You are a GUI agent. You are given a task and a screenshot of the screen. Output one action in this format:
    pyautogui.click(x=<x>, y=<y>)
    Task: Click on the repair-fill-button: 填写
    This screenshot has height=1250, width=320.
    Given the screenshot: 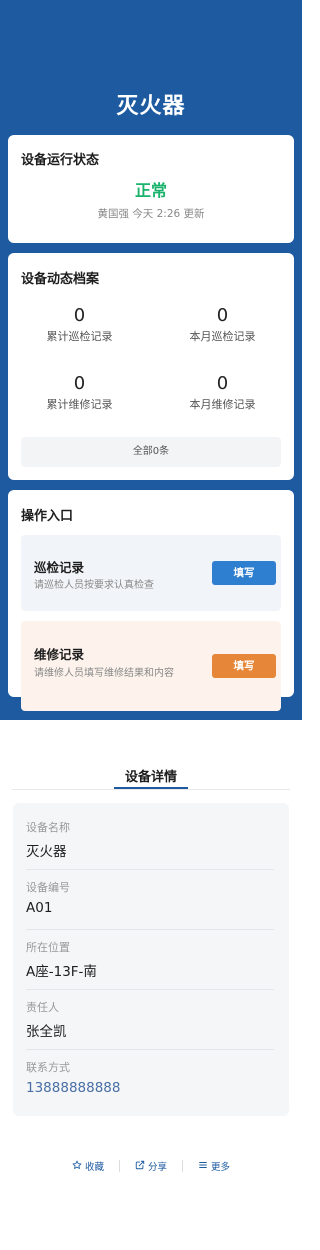 What is the action you would take?
    pyautogui.click(x=244, y=666)
    